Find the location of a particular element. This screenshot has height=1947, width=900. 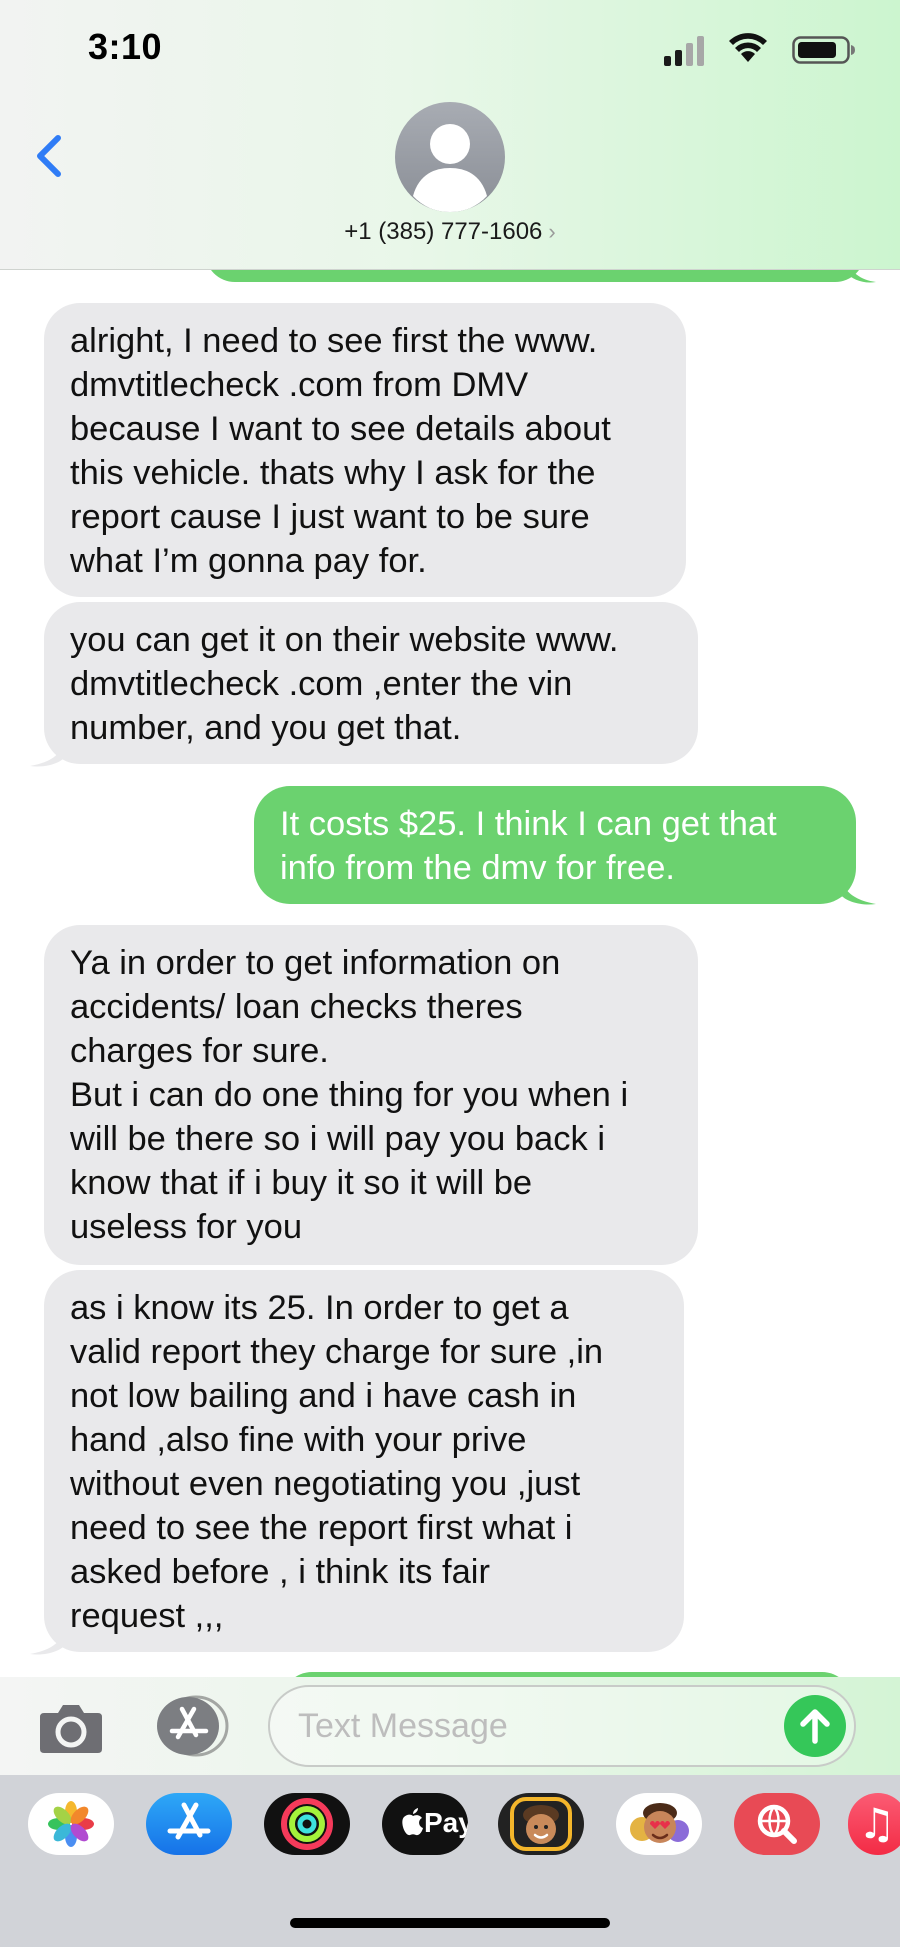

chevron-left-icon is located at coordinates (50, 156).